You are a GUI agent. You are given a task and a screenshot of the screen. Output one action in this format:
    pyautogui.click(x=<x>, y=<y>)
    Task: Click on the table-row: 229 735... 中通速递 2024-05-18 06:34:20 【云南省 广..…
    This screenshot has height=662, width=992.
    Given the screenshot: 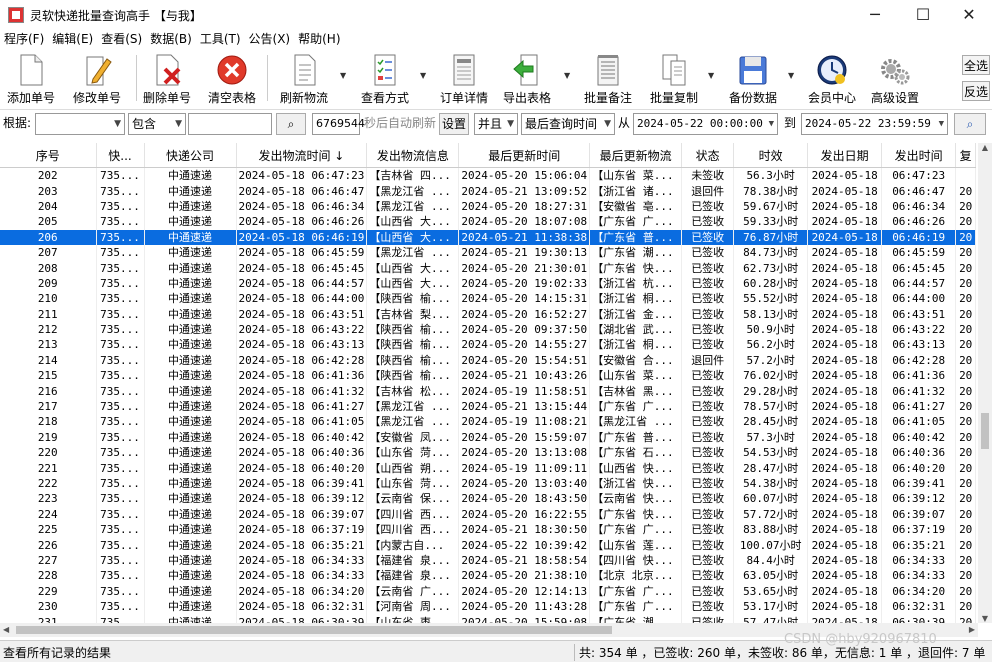 What is the action you would take?
    pyautogui.click(x=488, y=591)
    